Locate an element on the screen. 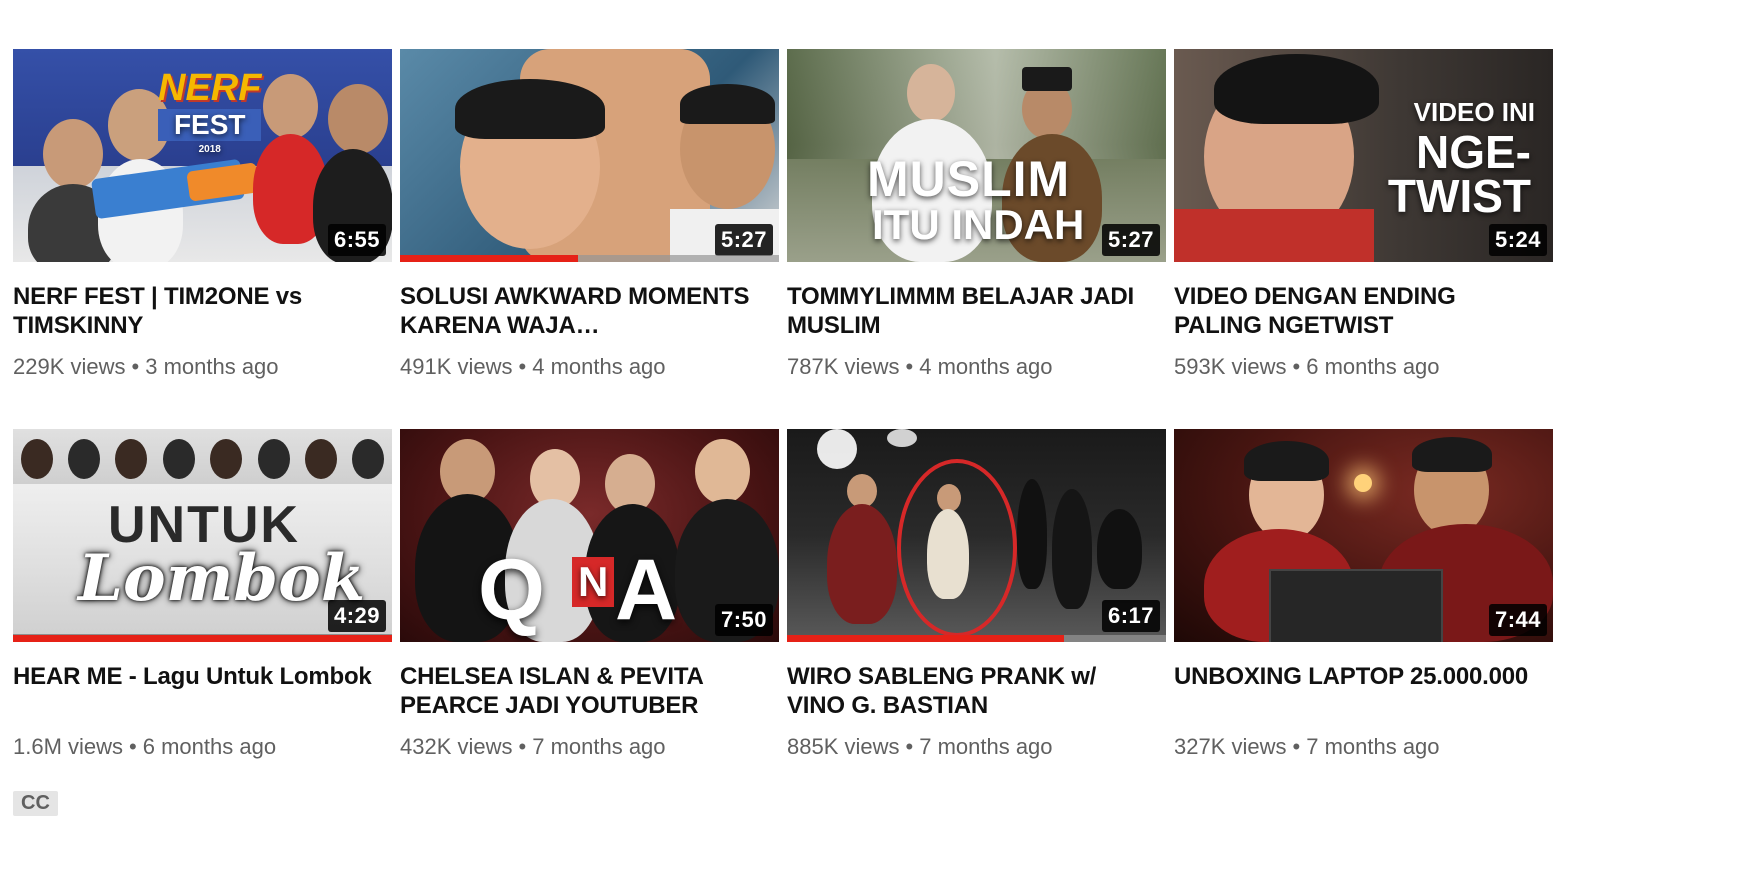 The height and width of the screenshot is (874, 1738). video-thumbnail: NERF FEST 2018 6:55 is located at coordinates (202, 155).